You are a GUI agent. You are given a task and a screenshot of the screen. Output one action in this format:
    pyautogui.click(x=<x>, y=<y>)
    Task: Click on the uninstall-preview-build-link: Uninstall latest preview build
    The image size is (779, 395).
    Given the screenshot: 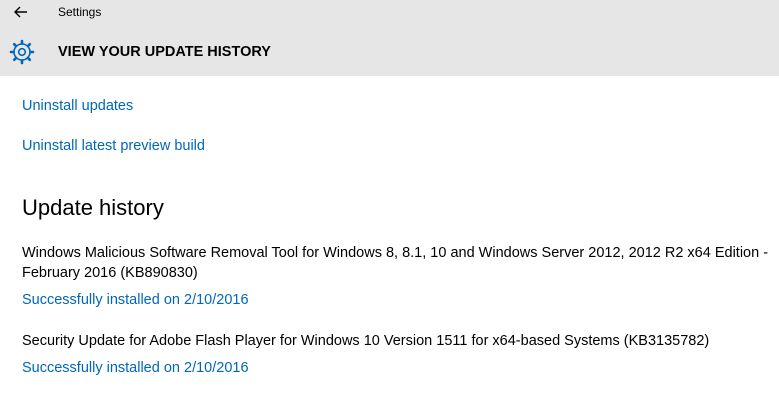 What is the action you would take?
    pyautogui.click(x=113, y=146)
    